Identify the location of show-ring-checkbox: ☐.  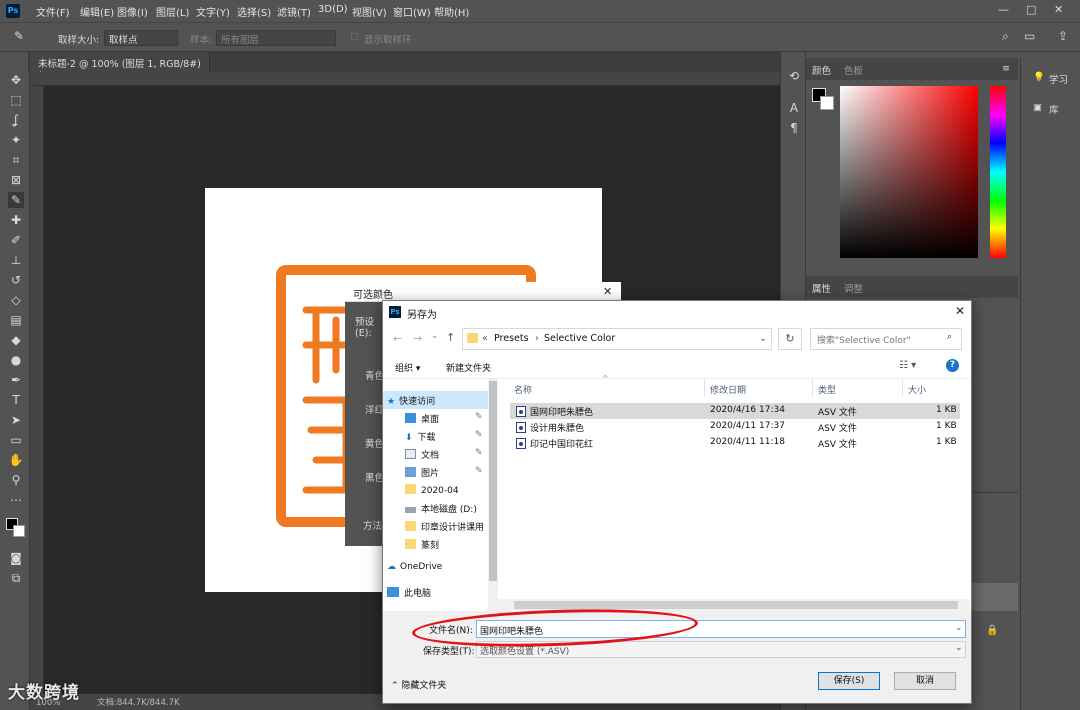
(354, 37).